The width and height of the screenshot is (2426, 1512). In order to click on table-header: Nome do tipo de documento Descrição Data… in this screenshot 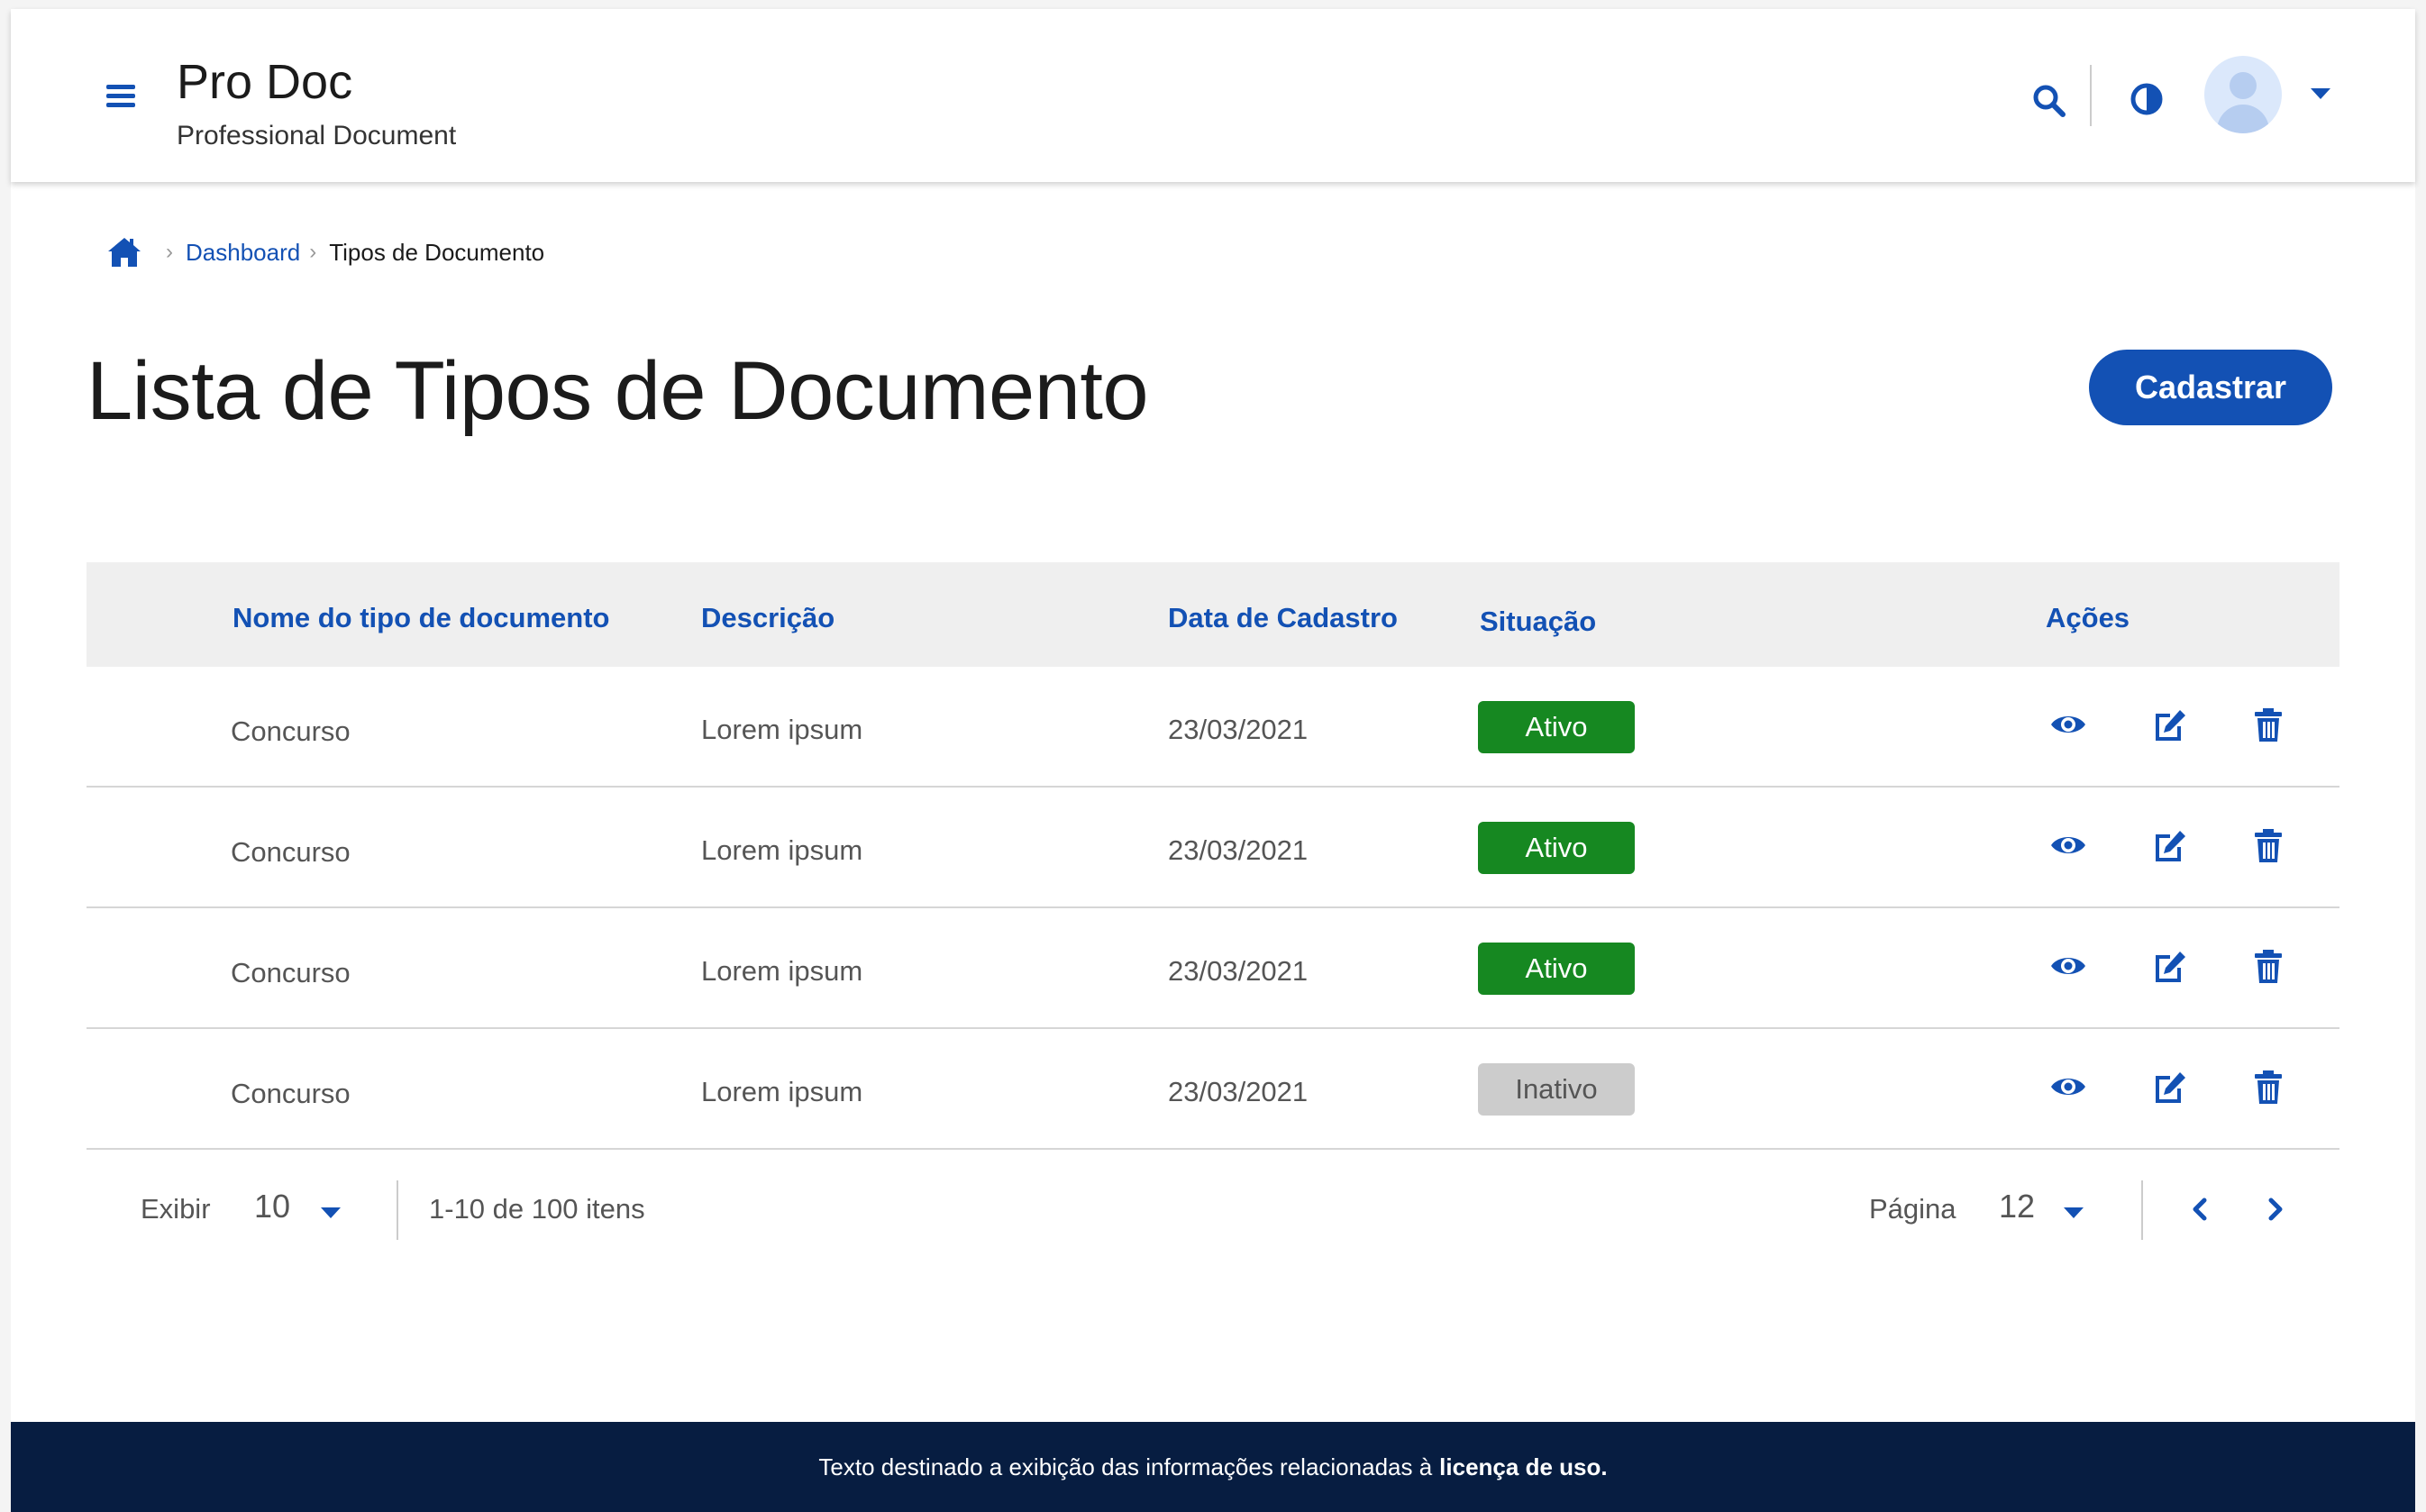, I will do `click(1213, 614)`.